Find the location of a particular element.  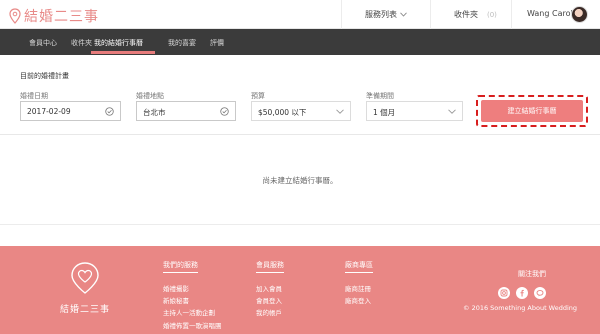

line-icon is located at coordinates (540, 293).